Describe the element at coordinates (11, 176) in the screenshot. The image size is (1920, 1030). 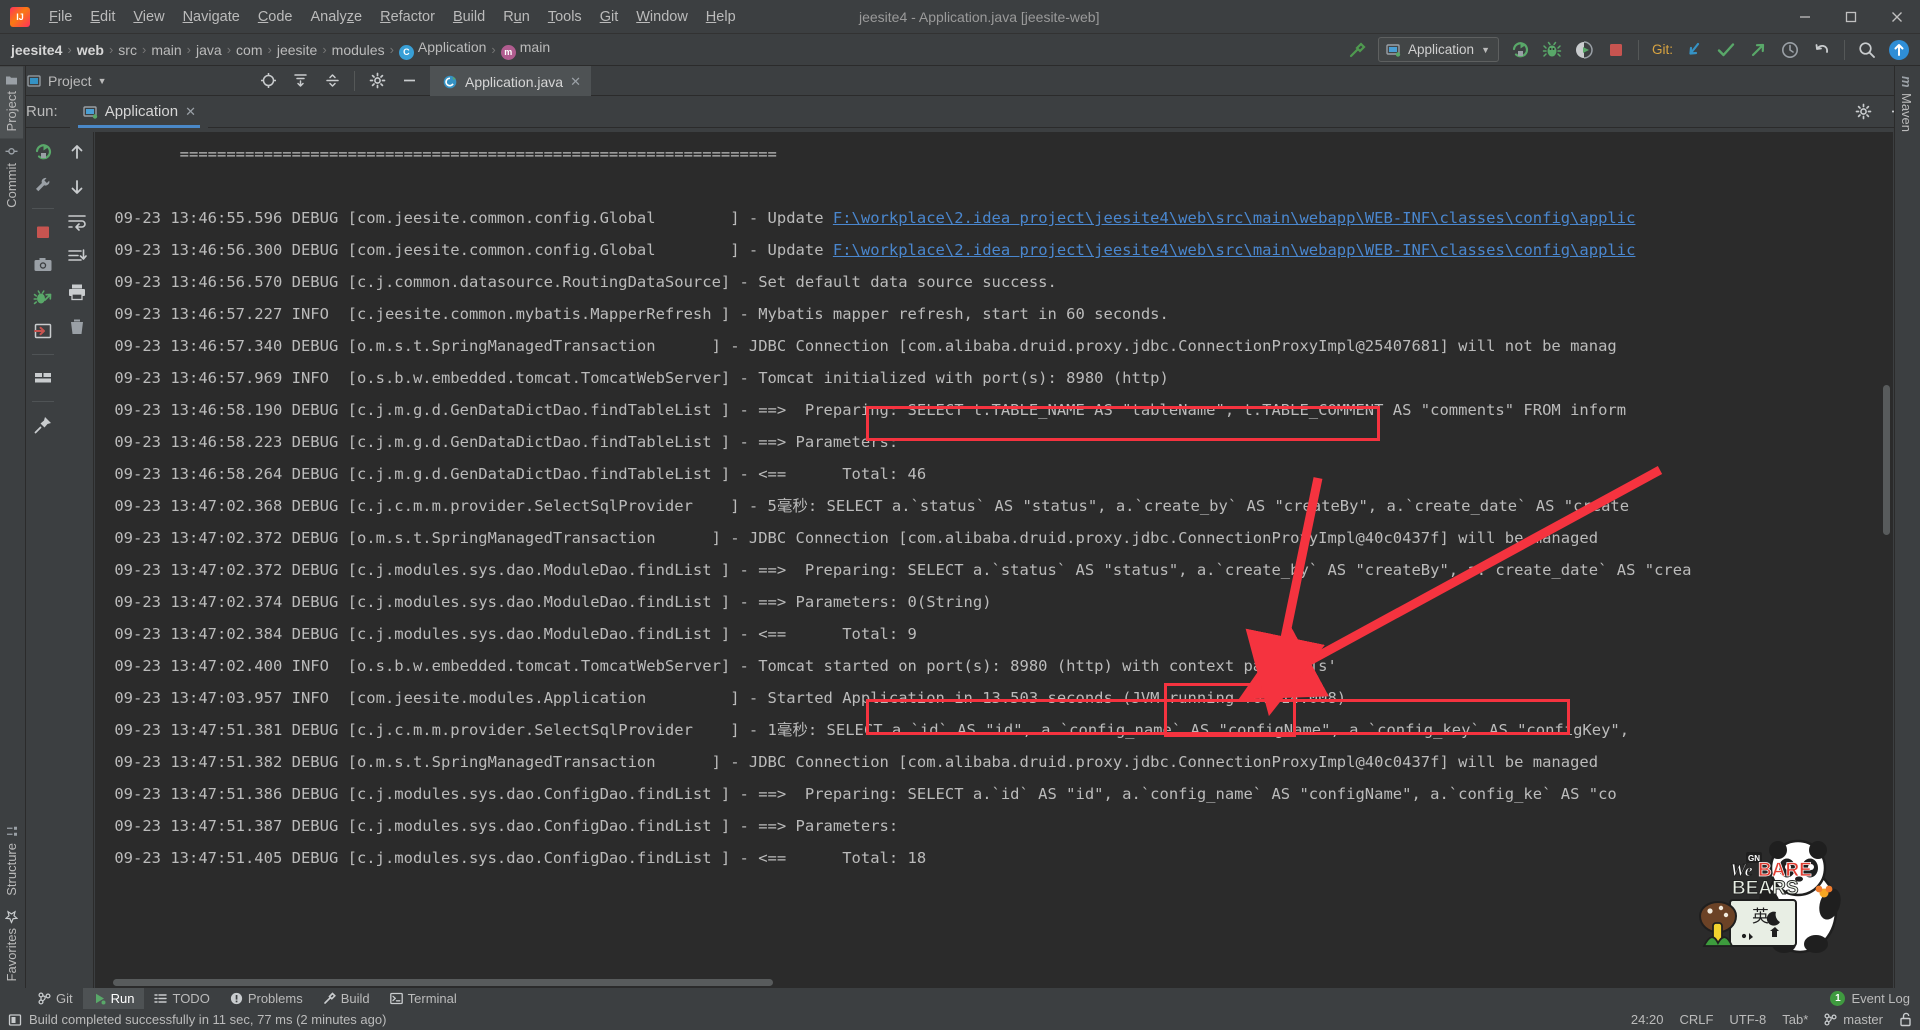
I see `sidebar-item-commit: Commit` at that location.